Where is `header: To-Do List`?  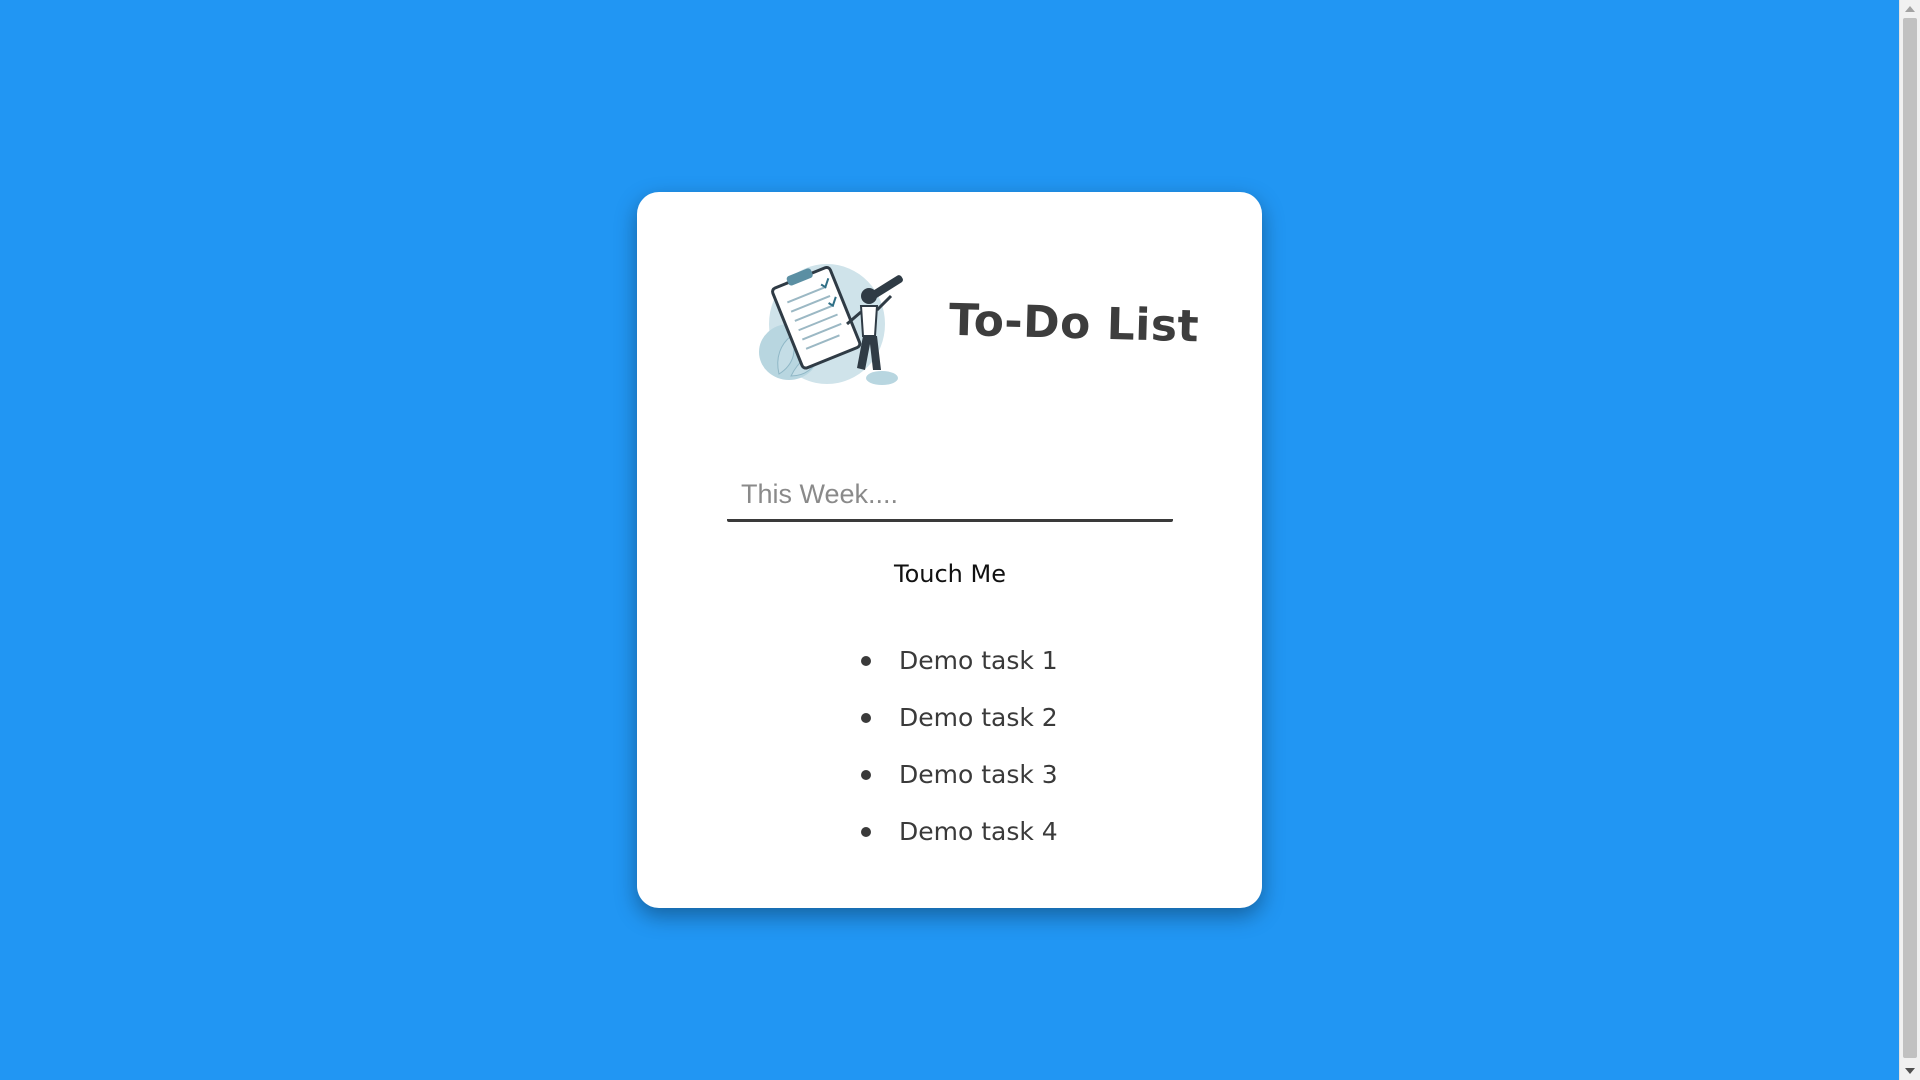
header: To-Do List is located at coordinates (978, 323).